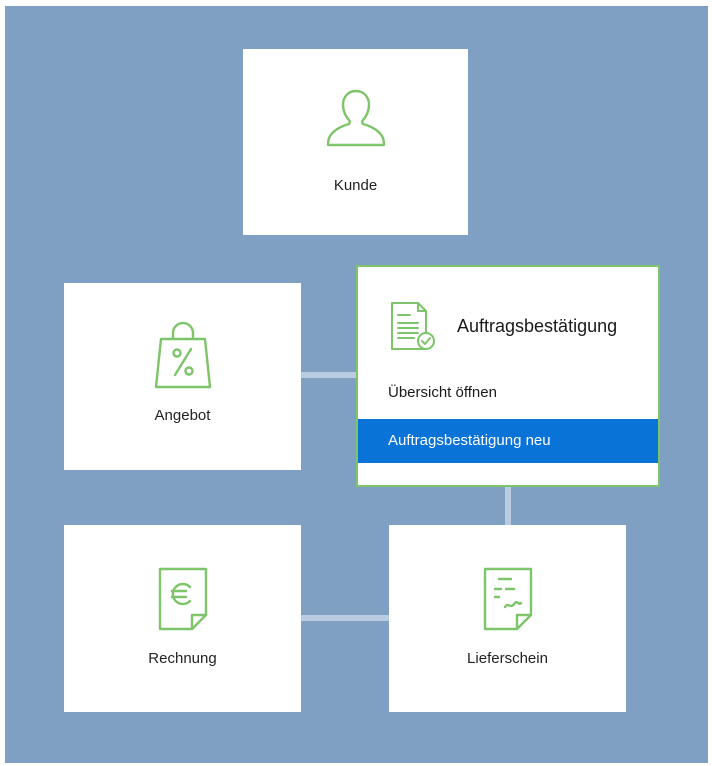 The height and width of the screenshot is (766, 712). I want to click on card-lieferschein: Lieferschein, so click(507, 618).